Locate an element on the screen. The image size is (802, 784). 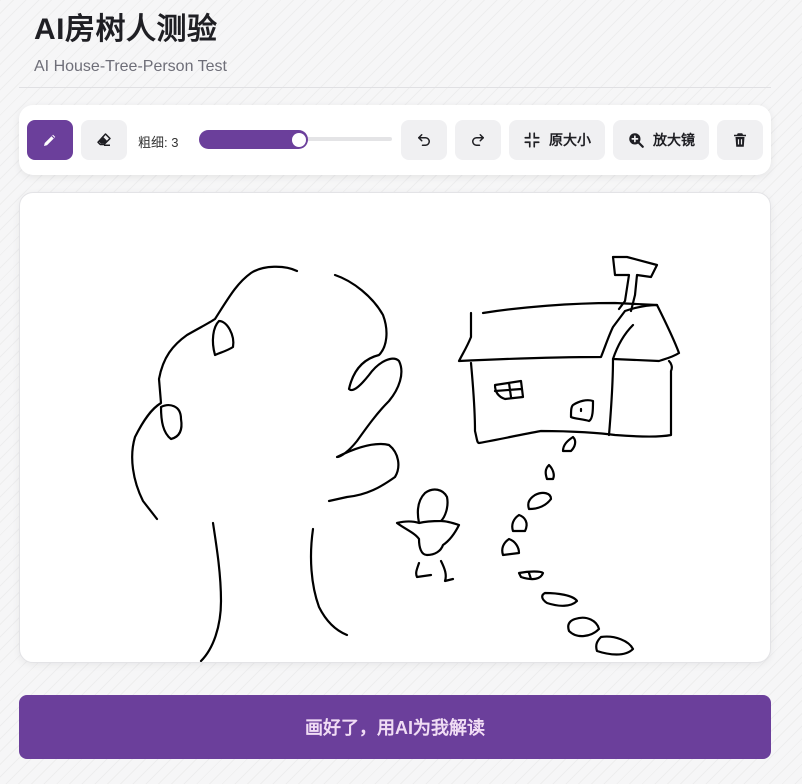
person-figure is located at coordinates (428, 535).